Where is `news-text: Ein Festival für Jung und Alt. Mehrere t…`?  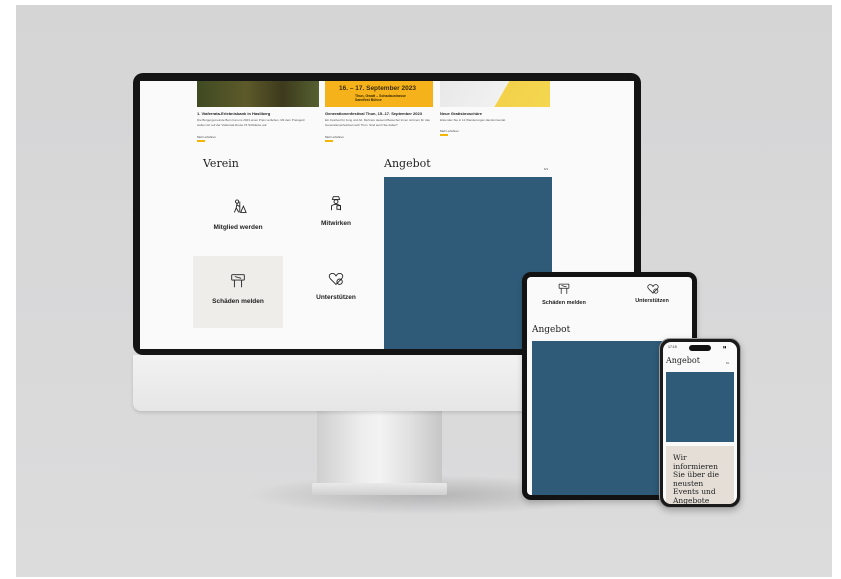
news-text: Ein Festival für Jung und Alt. Mehrere t… is located at coordinates (377, 122).